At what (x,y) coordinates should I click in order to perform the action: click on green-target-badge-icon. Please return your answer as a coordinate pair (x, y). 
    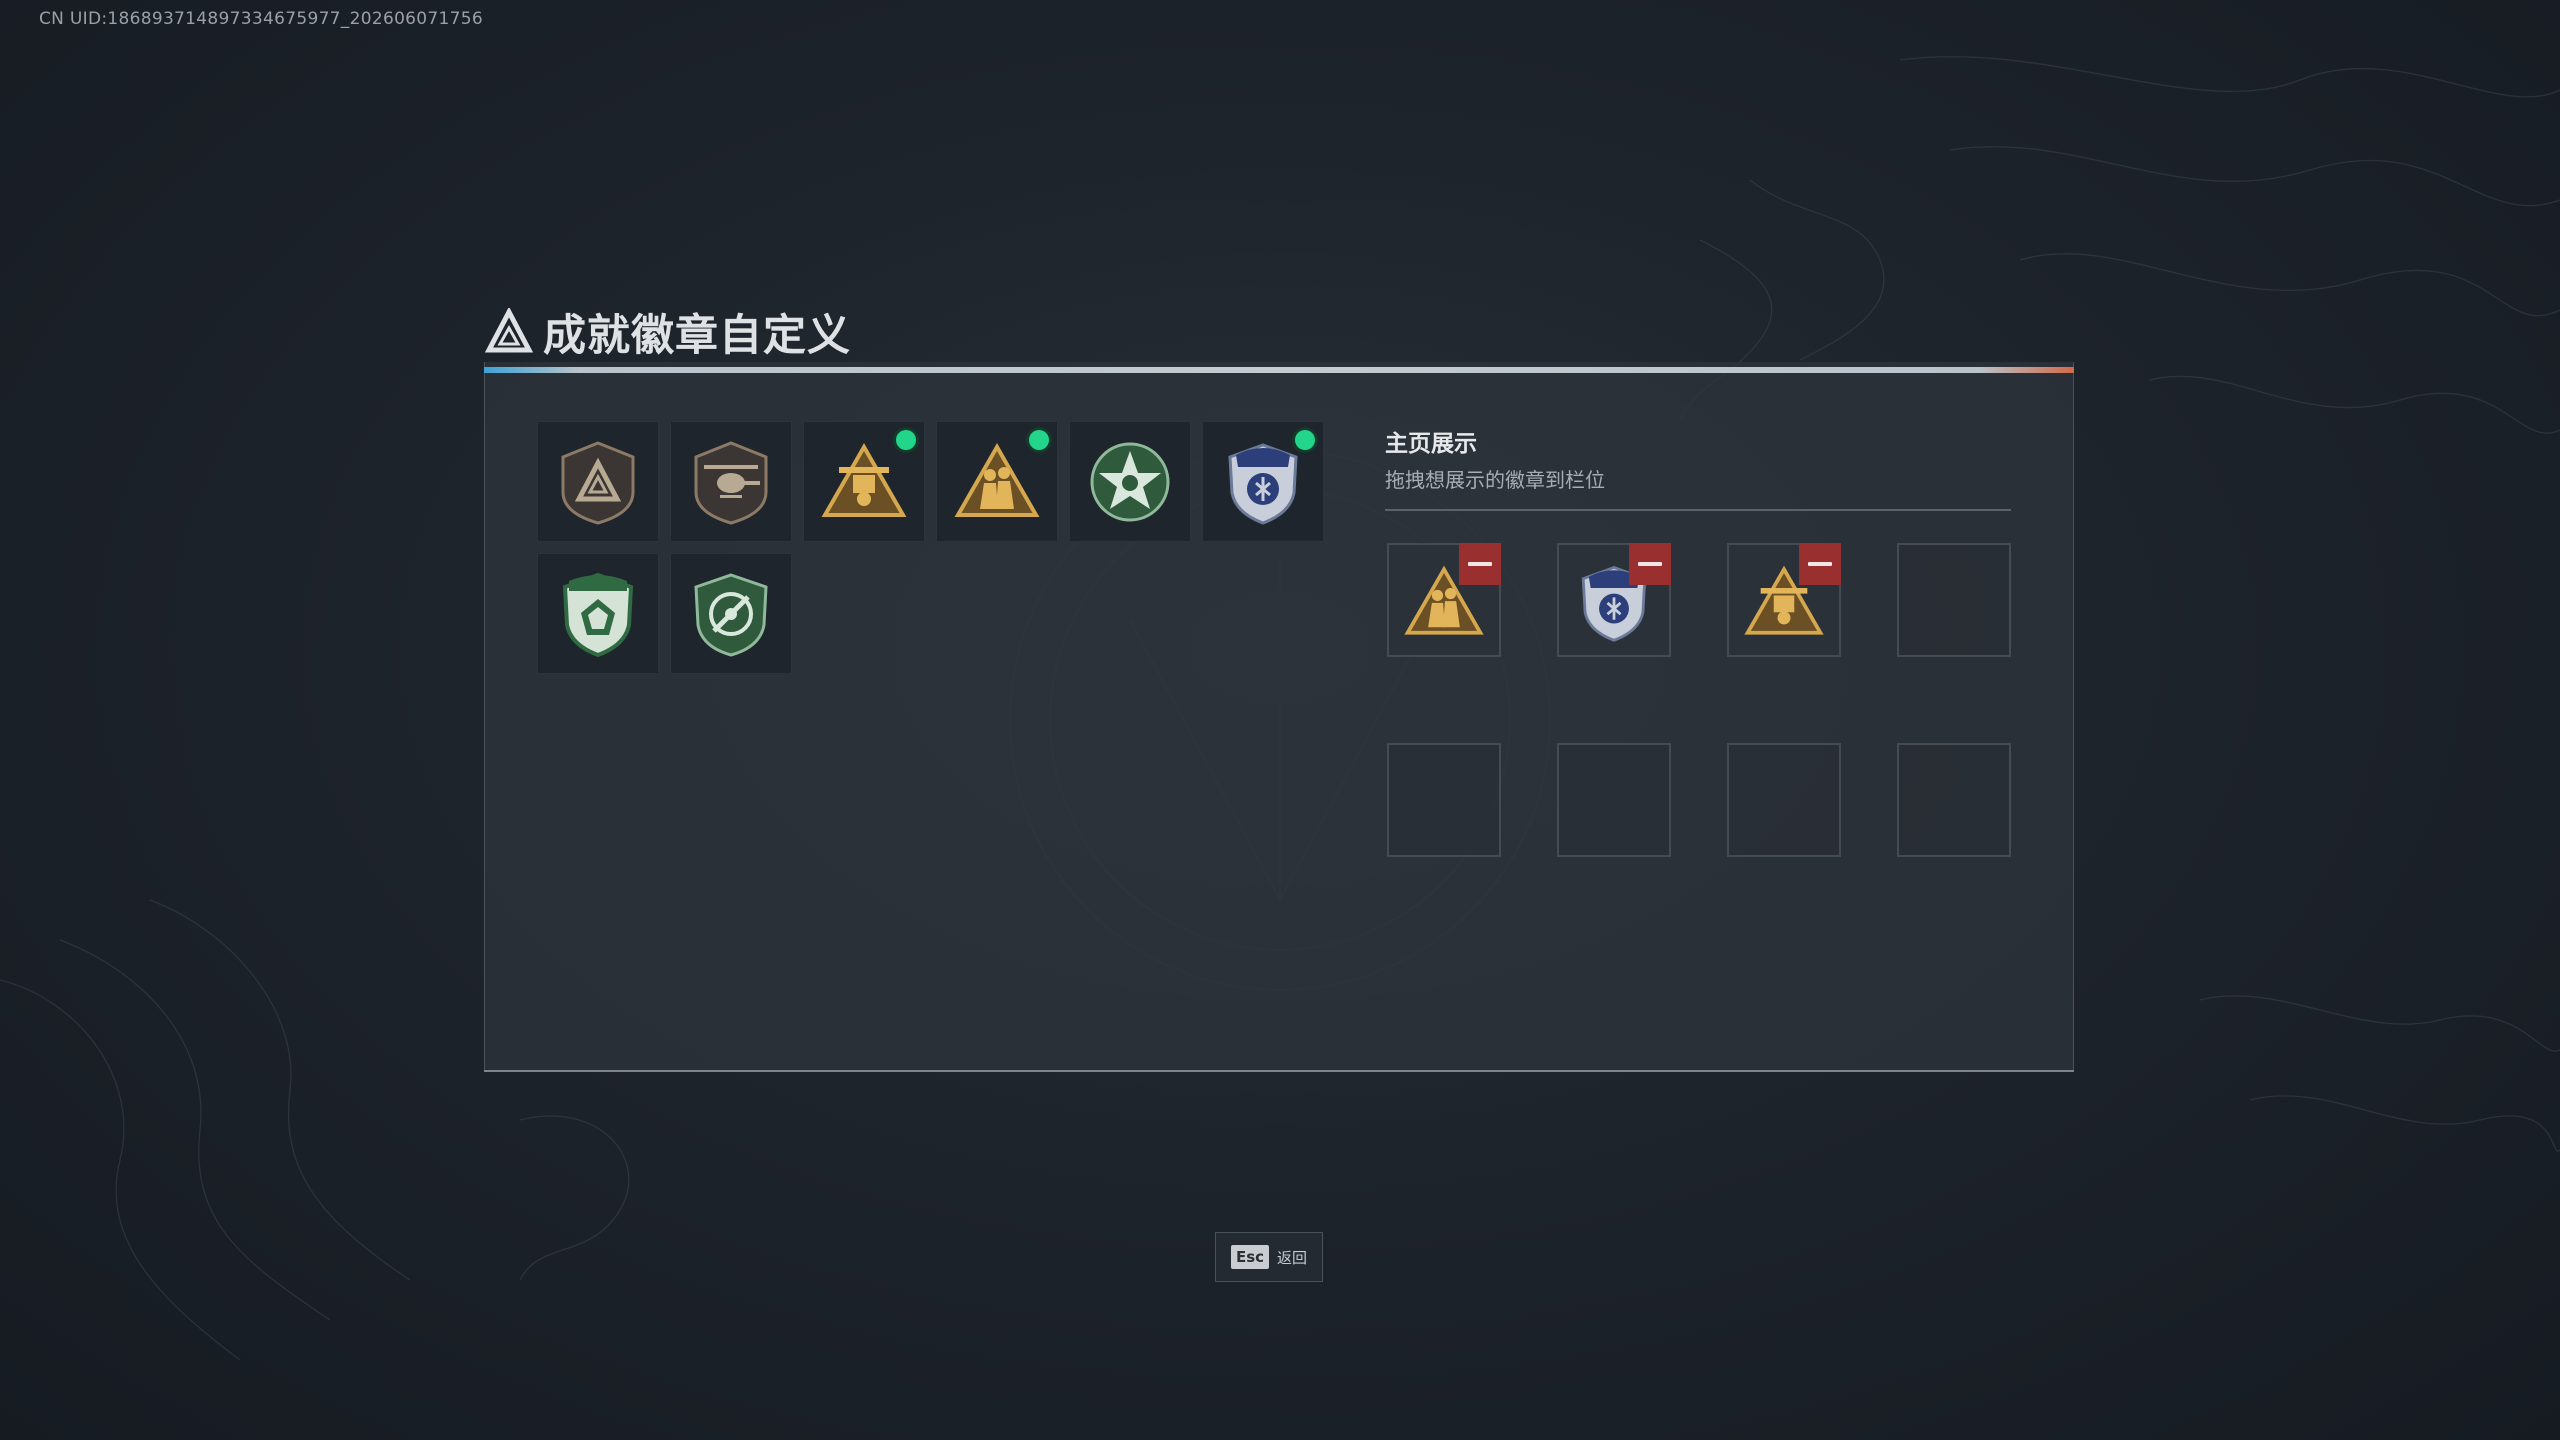
    Looking at the image, I should click on (731, 614).